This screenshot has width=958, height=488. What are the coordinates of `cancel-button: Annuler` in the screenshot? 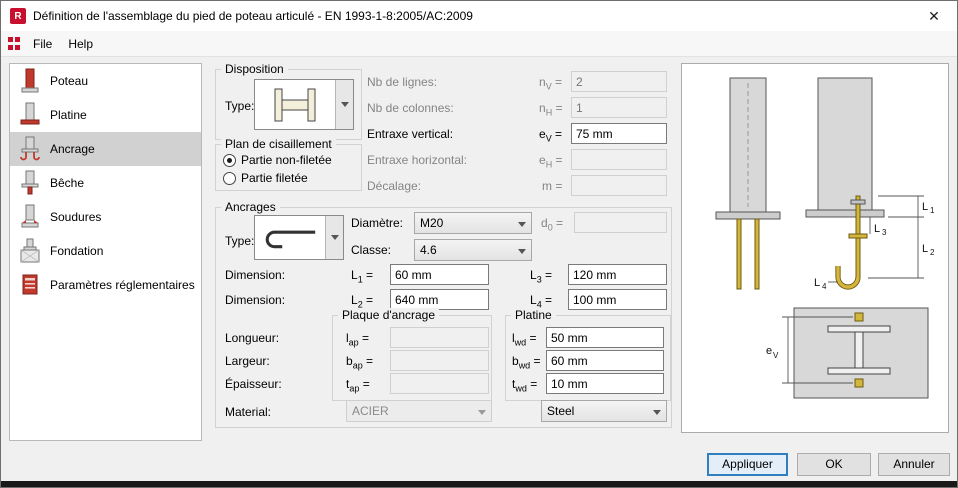 It's located at (914, 464).